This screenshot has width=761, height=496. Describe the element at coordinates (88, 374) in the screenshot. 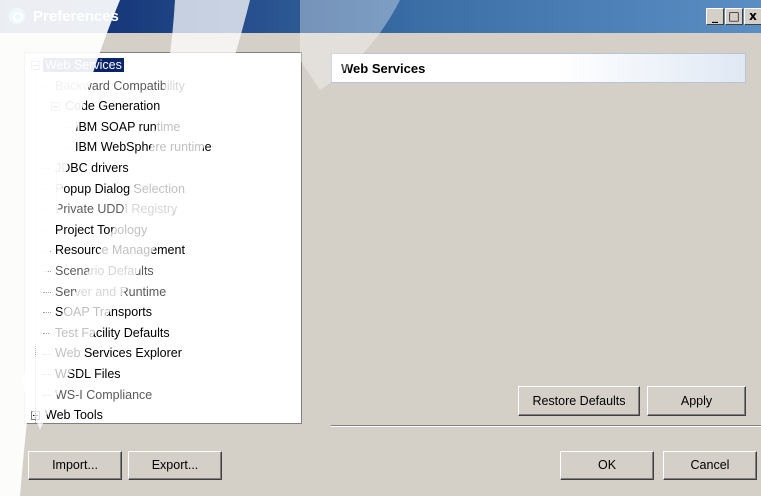

I see `tree-item-label: WSDL Files` at that location.